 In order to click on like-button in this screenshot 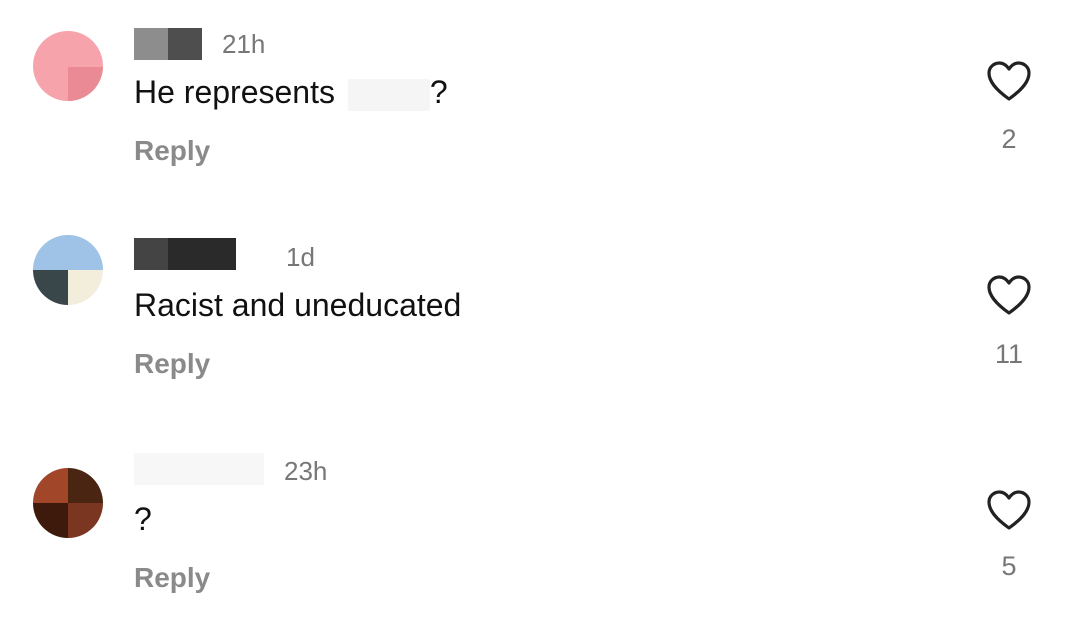, I will do `click(1009, 510)`.